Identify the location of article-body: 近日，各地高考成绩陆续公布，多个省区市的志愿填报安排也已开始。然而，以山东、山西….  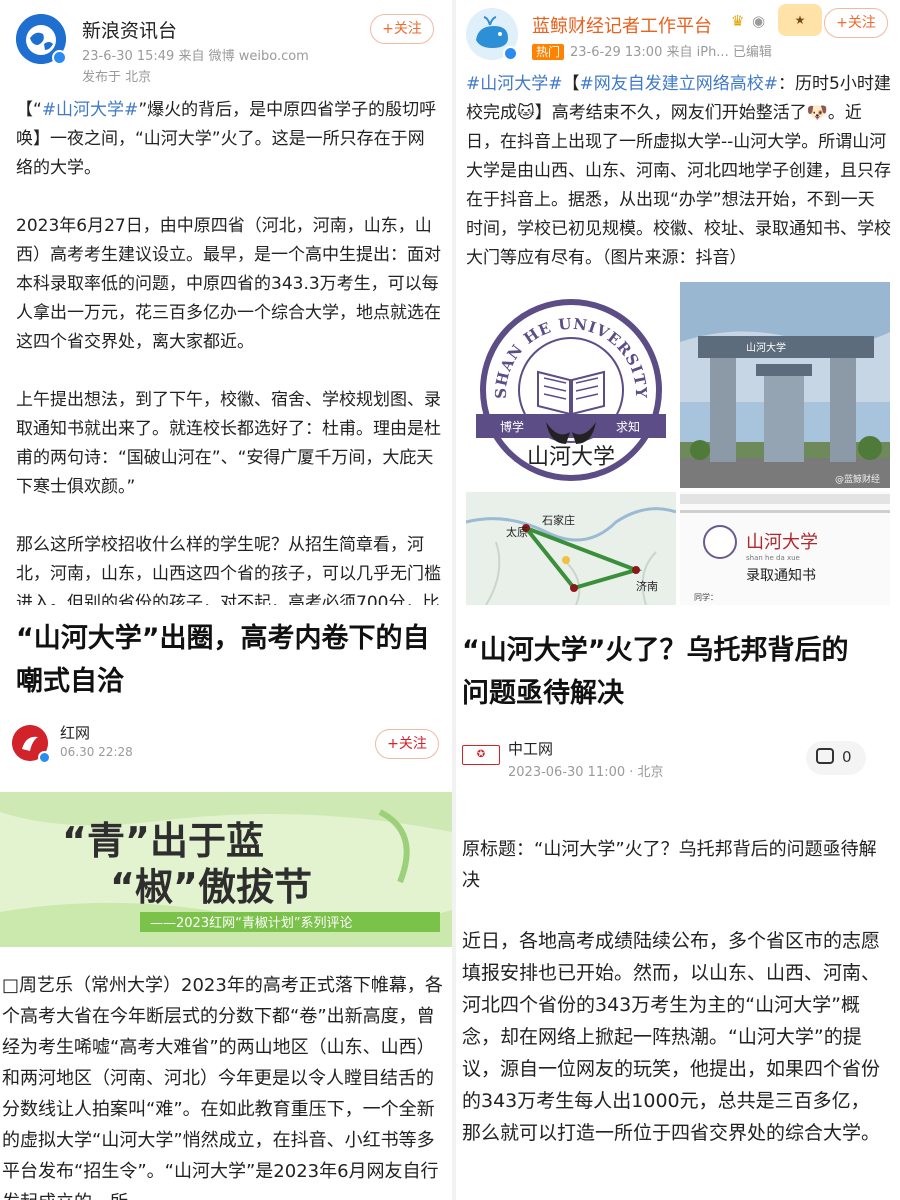
(671, 1037).